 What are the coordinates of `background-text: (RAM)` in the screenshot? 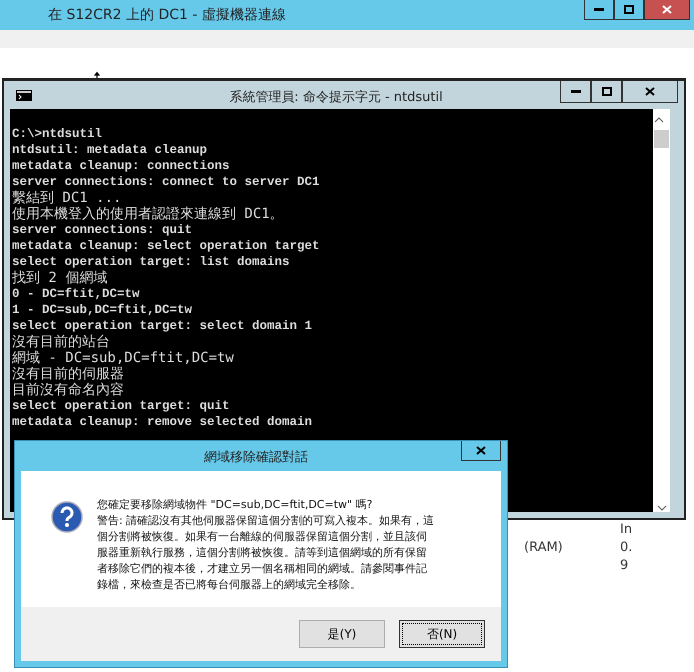 It's located at (543, 547).